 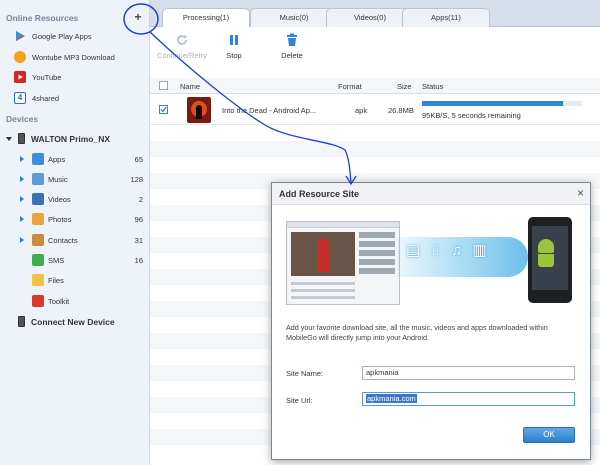 What do you see at coordinates (136, 179) in the screenshot?
I see `item-count: 128` at bounding box center [136, 179].